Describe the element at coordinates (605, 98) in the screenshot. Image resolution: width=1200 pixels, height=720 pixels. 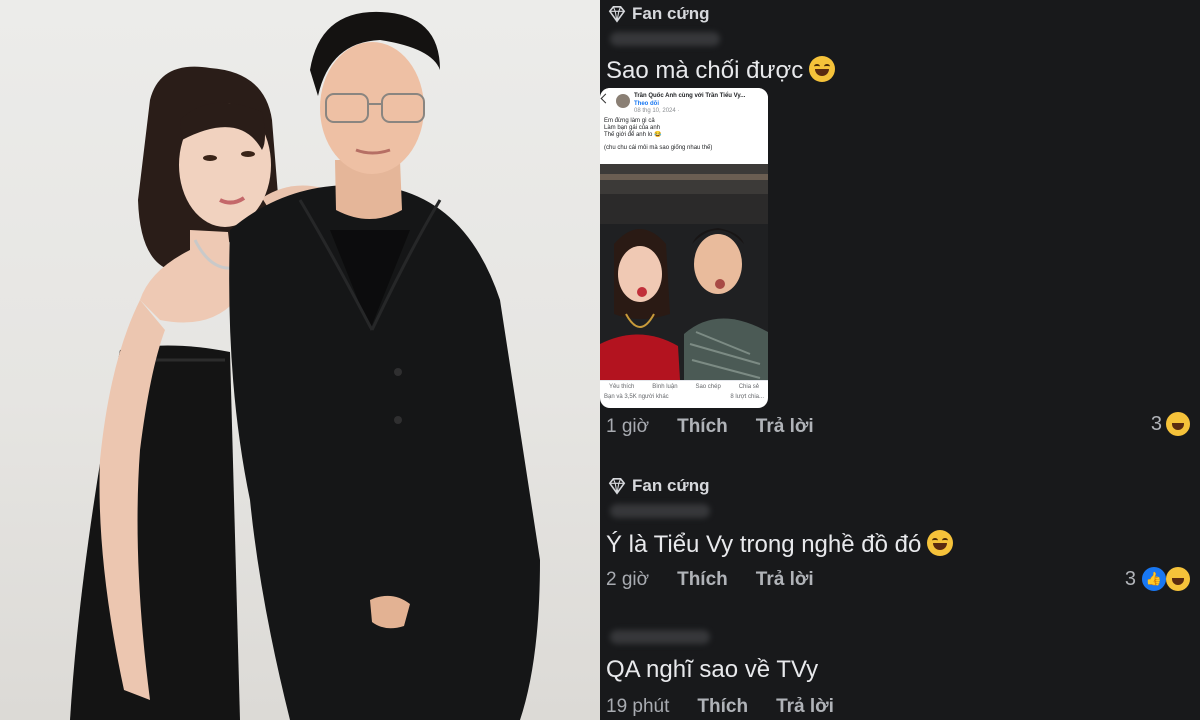
I see `back-chevron-icon` at that location.